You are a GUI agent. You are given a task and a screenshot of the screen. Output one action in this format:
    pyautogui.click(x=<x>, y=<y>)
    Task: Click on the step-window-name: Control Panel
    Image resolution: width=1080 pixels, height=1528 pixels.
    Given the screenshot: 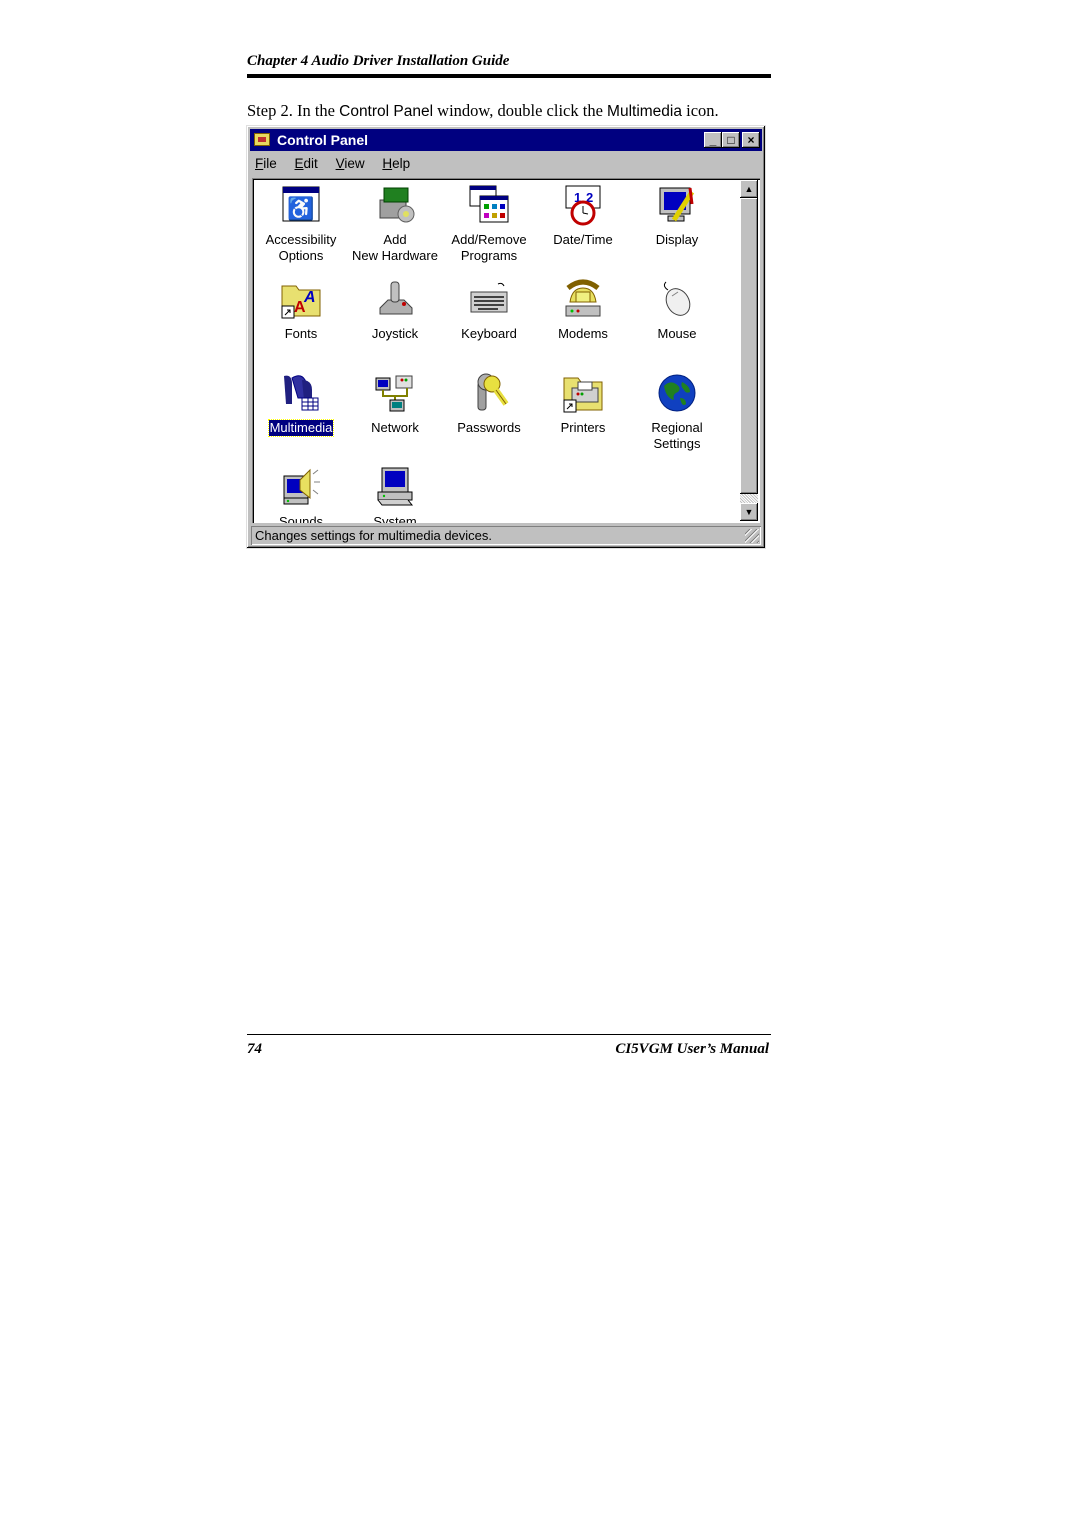 What is the action you would take?
    pyautogui.click(x=386, y=111)
    